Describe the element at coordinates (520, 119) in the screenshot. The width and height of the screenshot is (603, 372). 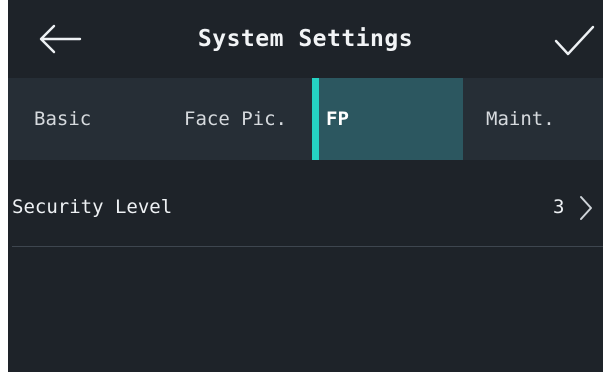
I see `tab-maint: Maint.` at that location.